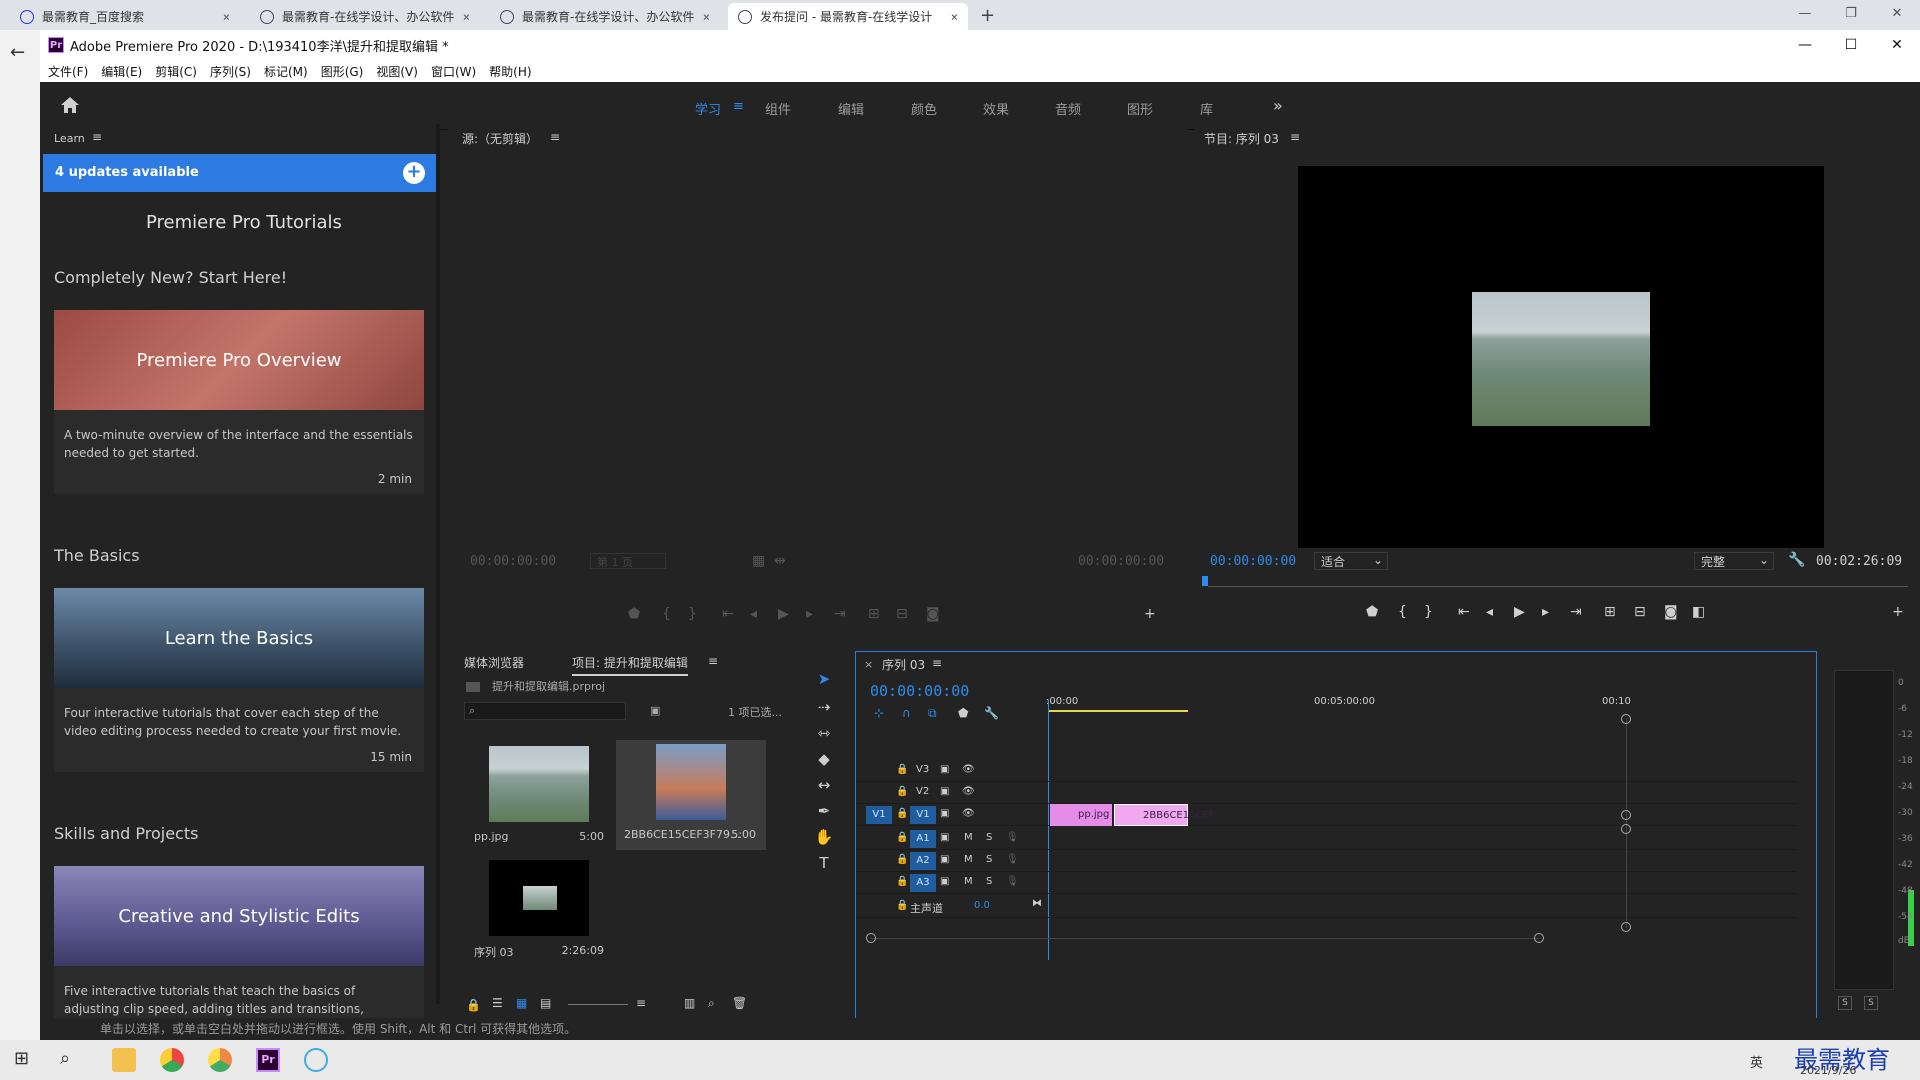 This screenshot has height=1080, width=1920. I want to click on source-insert-icon: ⇹, so click(780, 561).